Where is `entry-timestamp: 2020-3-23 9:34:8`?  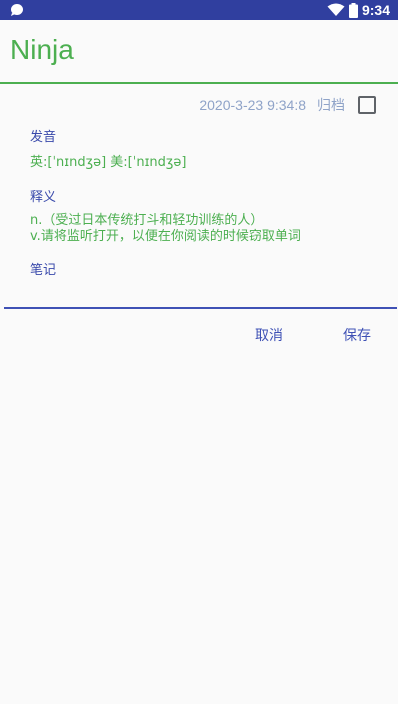 entry-timestamp: 2020-3-23 9:34:8 is located at coordinates (252, 105).